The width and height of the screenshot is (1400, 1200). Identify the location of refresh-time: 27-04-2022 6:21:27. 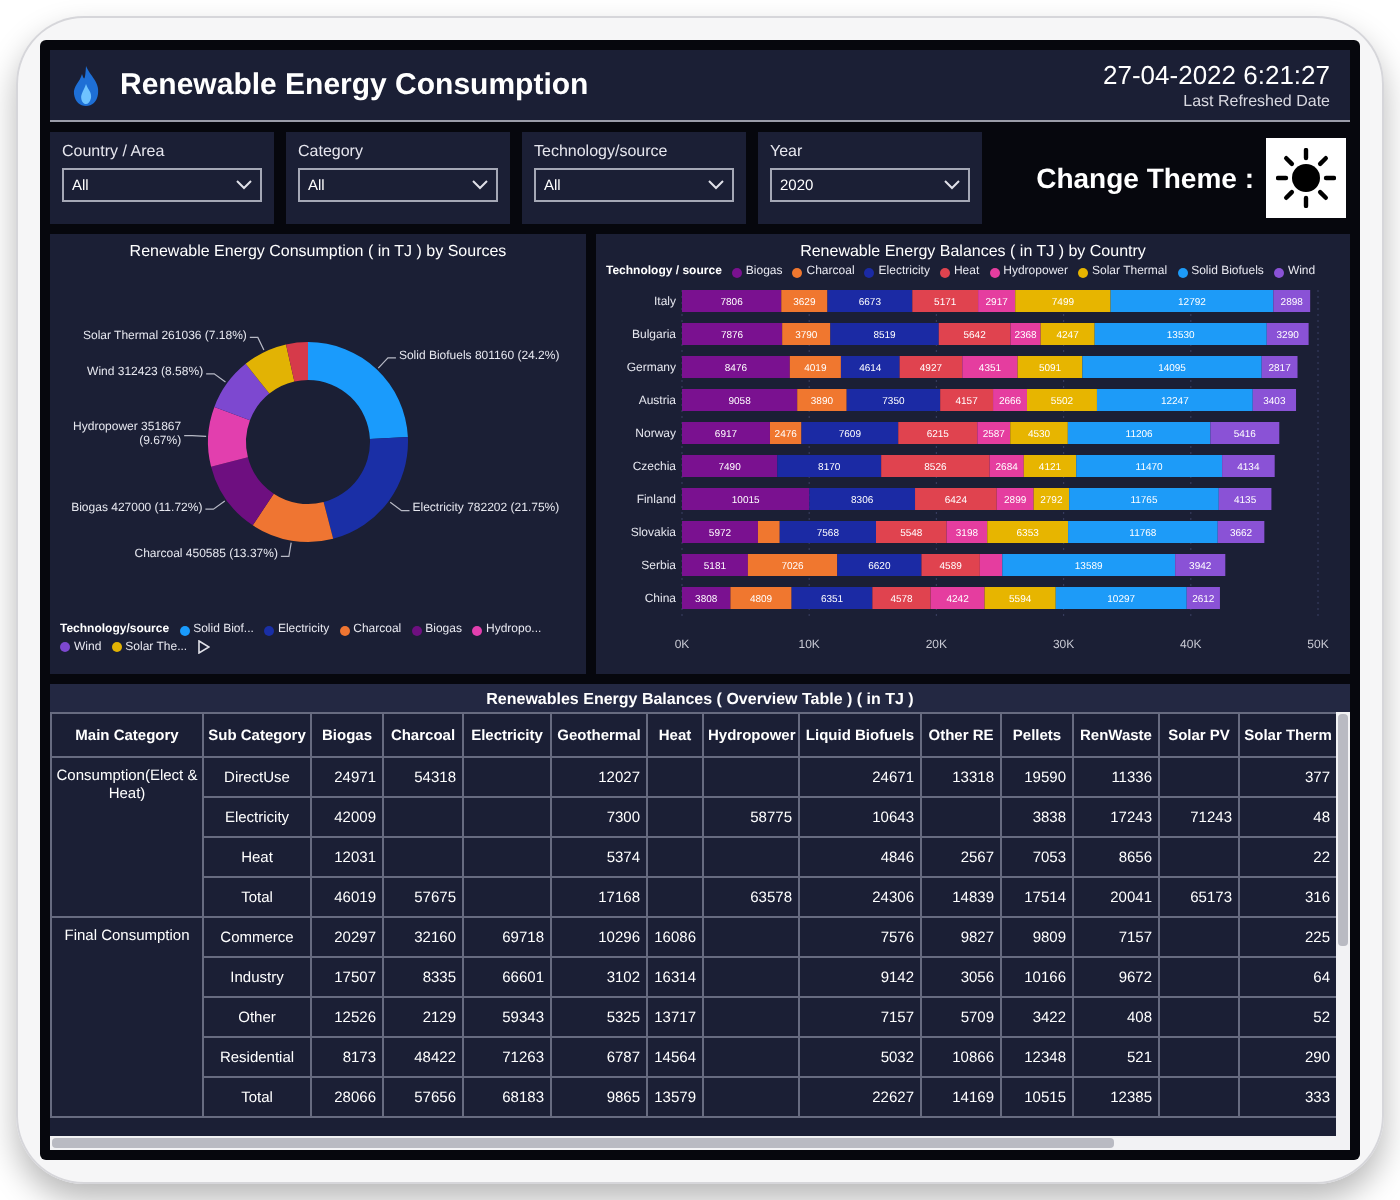
(1216, 75).